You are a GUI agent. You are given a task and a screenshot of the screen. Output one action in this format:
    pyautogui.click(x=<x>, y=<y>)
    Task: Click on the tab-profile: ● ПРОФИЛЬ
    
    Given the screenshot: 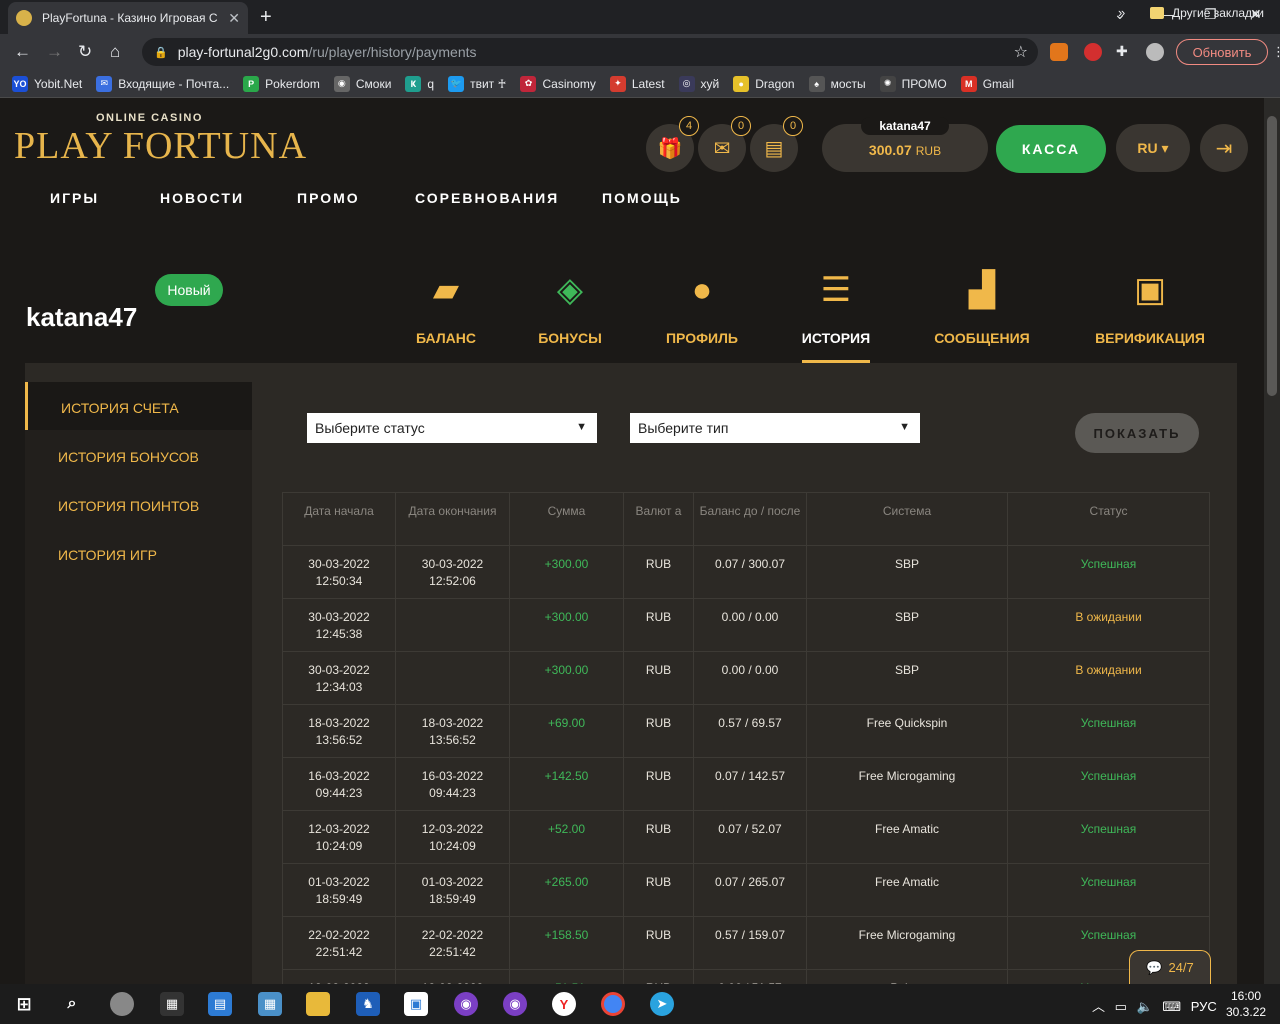 What is the action you would take?
    pyautogui.click(x=702, y=308)
    